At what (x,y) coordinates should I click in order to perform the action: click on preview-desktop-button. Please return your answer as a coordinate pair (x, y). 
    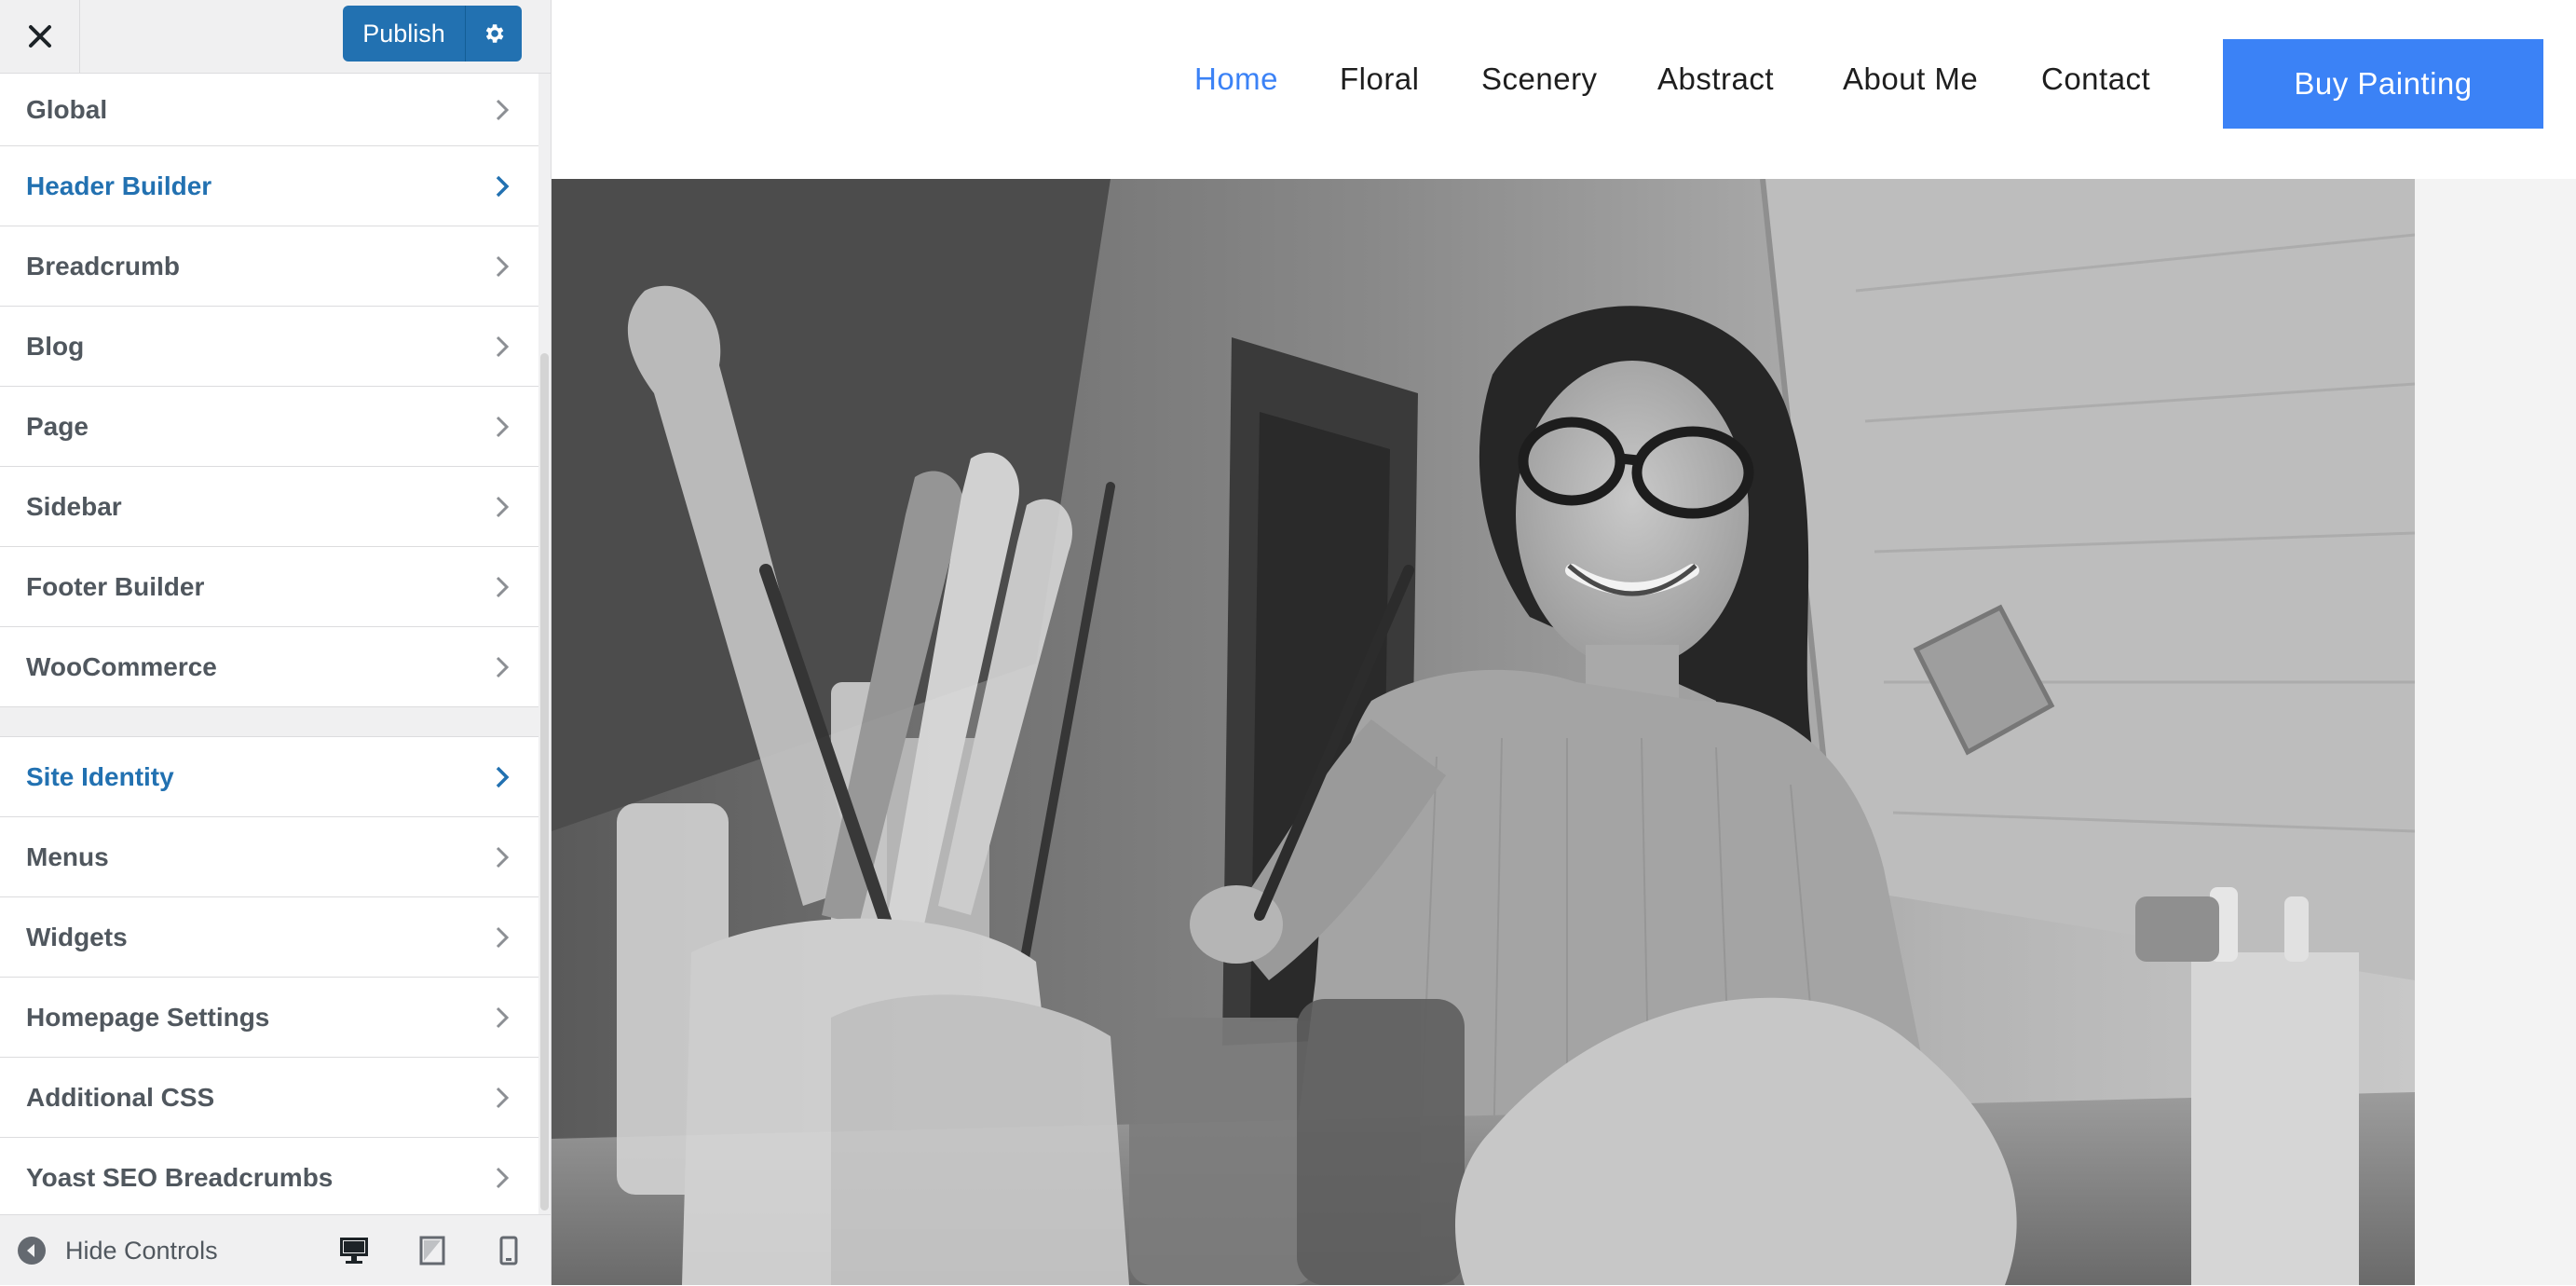
    Looking at the image, I should click on (354, 1250).